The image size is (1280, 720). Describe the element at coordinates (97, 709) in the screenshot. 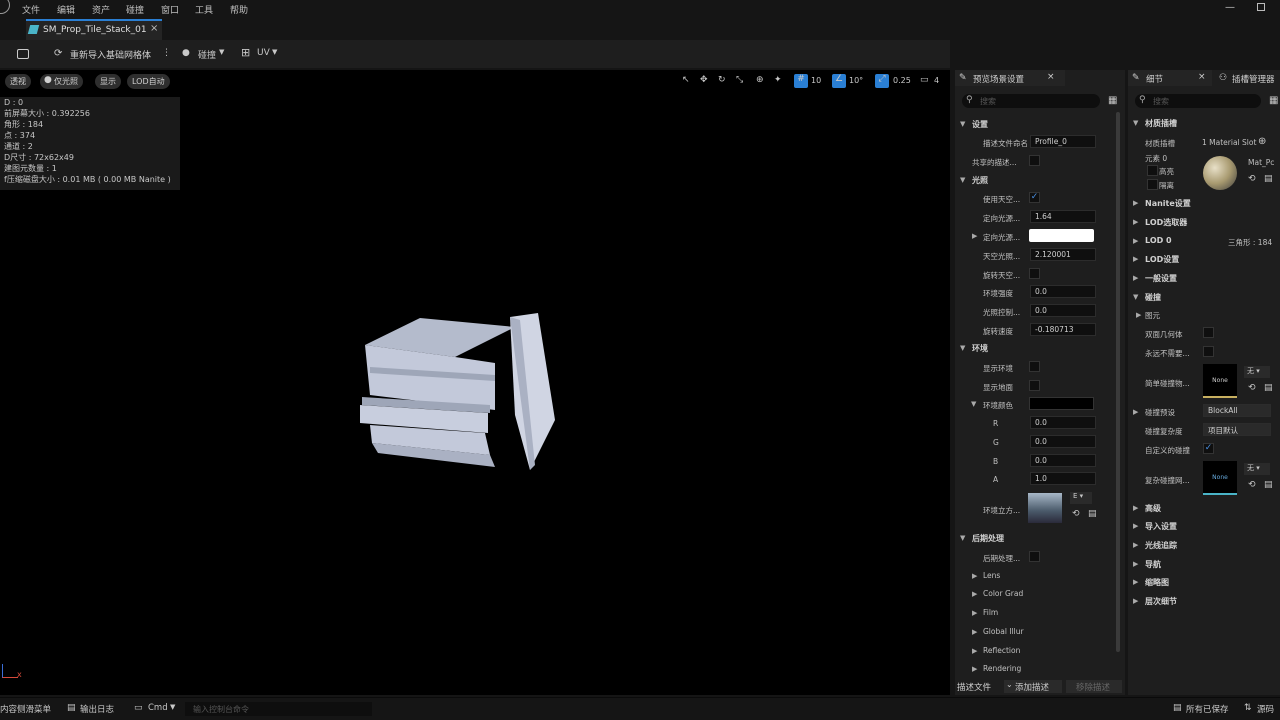

I see `output-log-button: 输出日志` at that location.